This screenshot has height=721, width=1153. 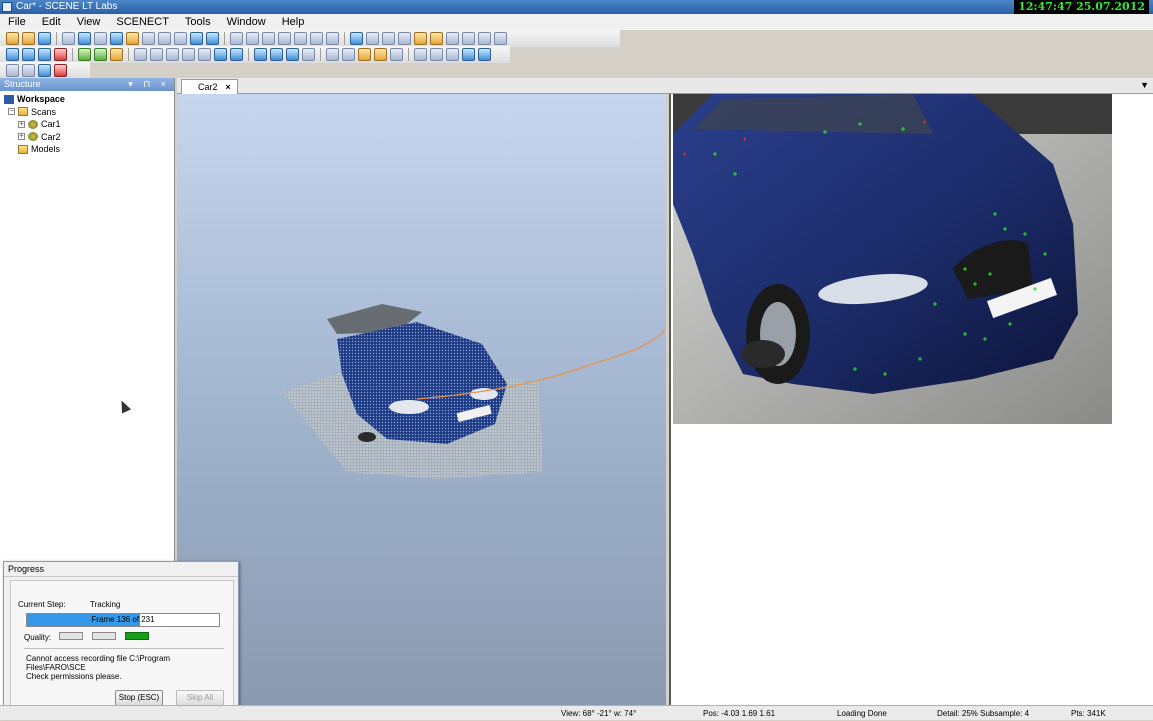 I want to click on monitor-icon, so click(x=44, y=70).